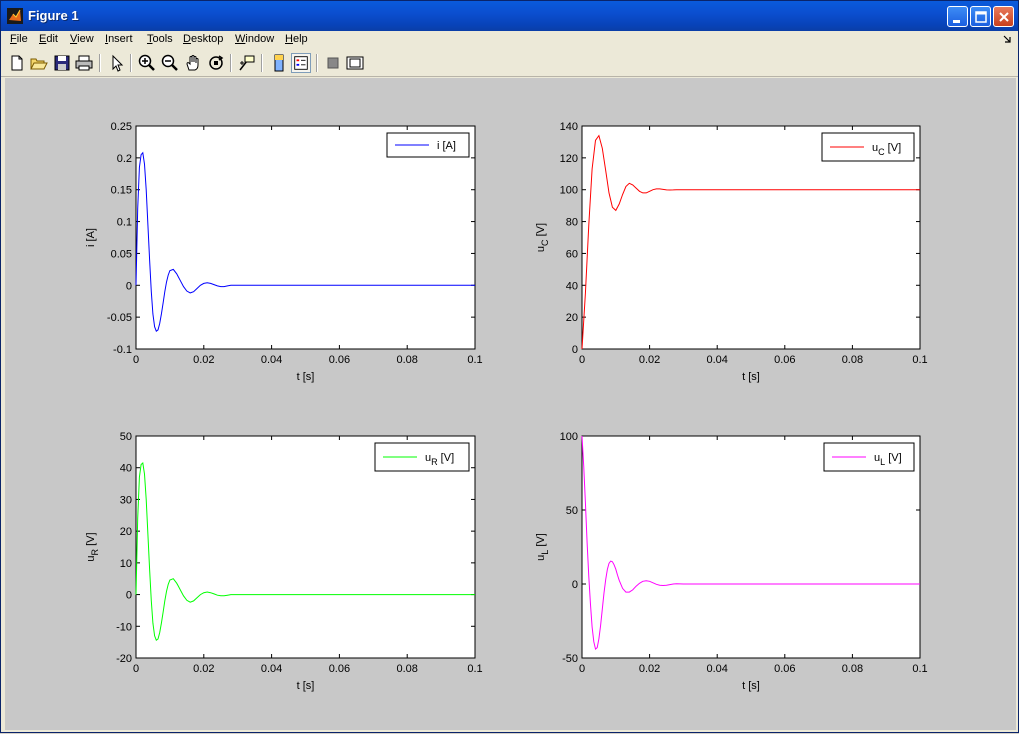 This screenshot has width=1019, height=734. I want to click on dock-arrow-icon, so click(1008, 39).